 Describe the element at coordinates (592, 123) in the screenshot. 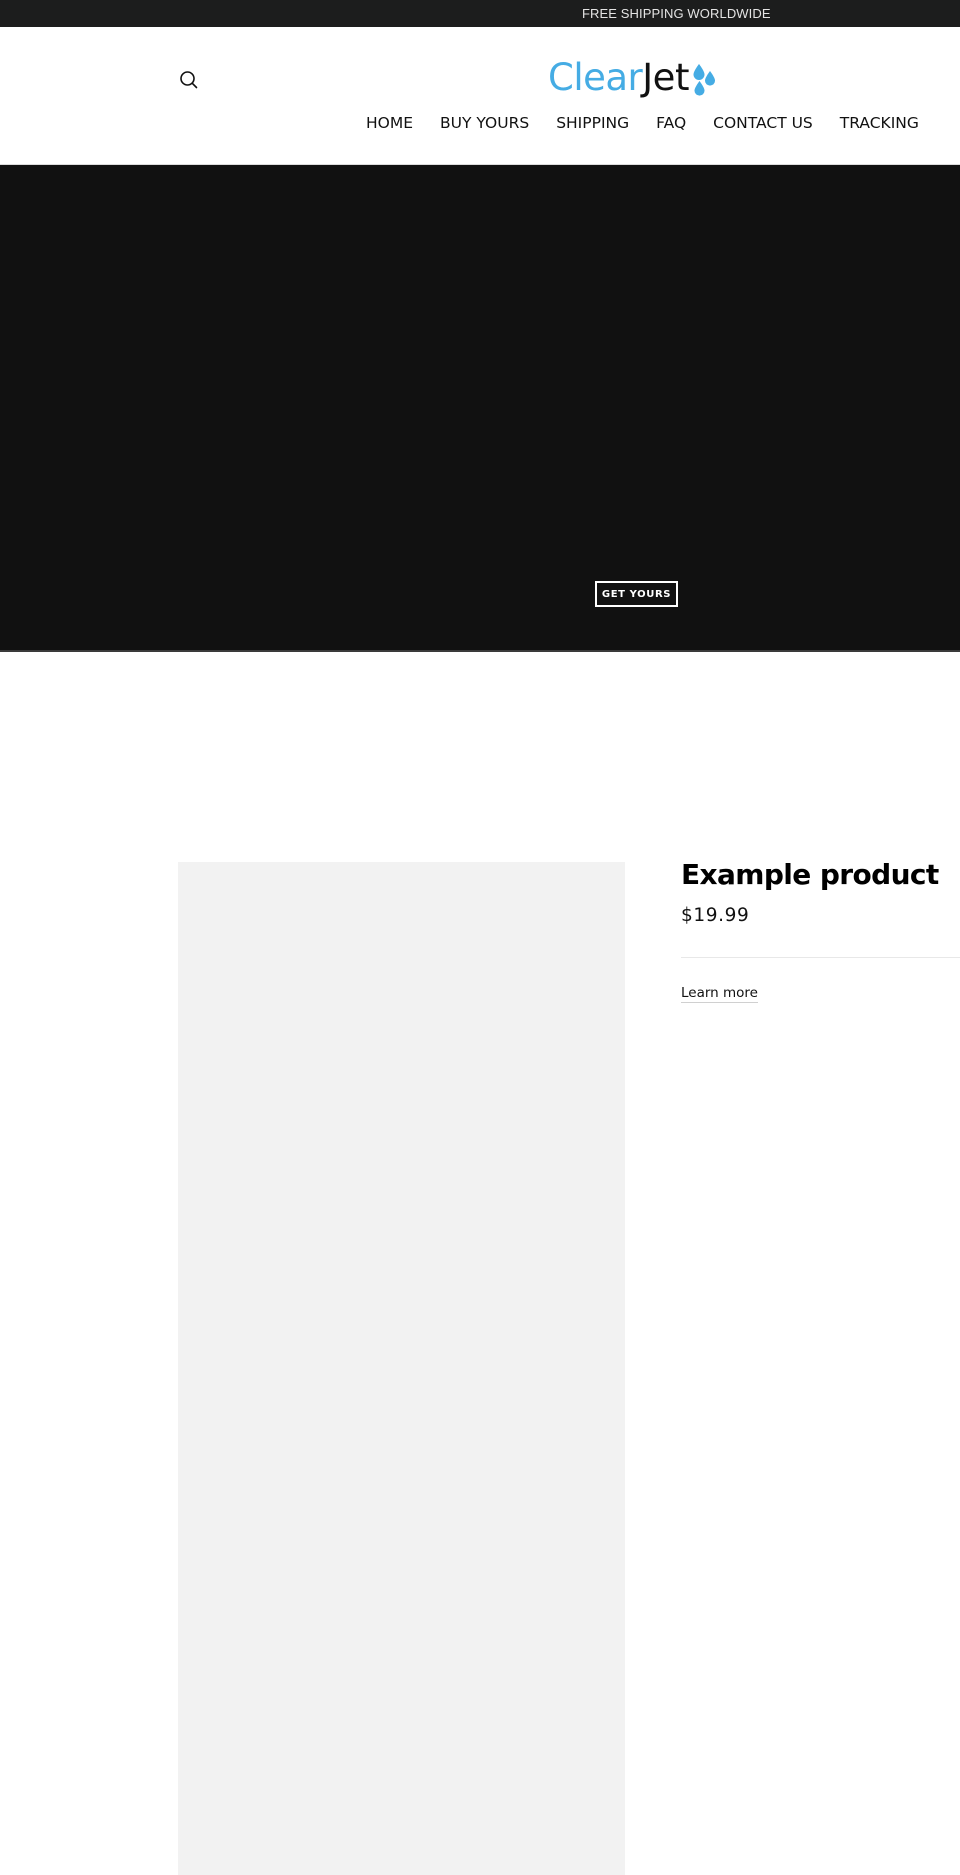

I see `nav-item-shipping: SHIPPING` at that location.